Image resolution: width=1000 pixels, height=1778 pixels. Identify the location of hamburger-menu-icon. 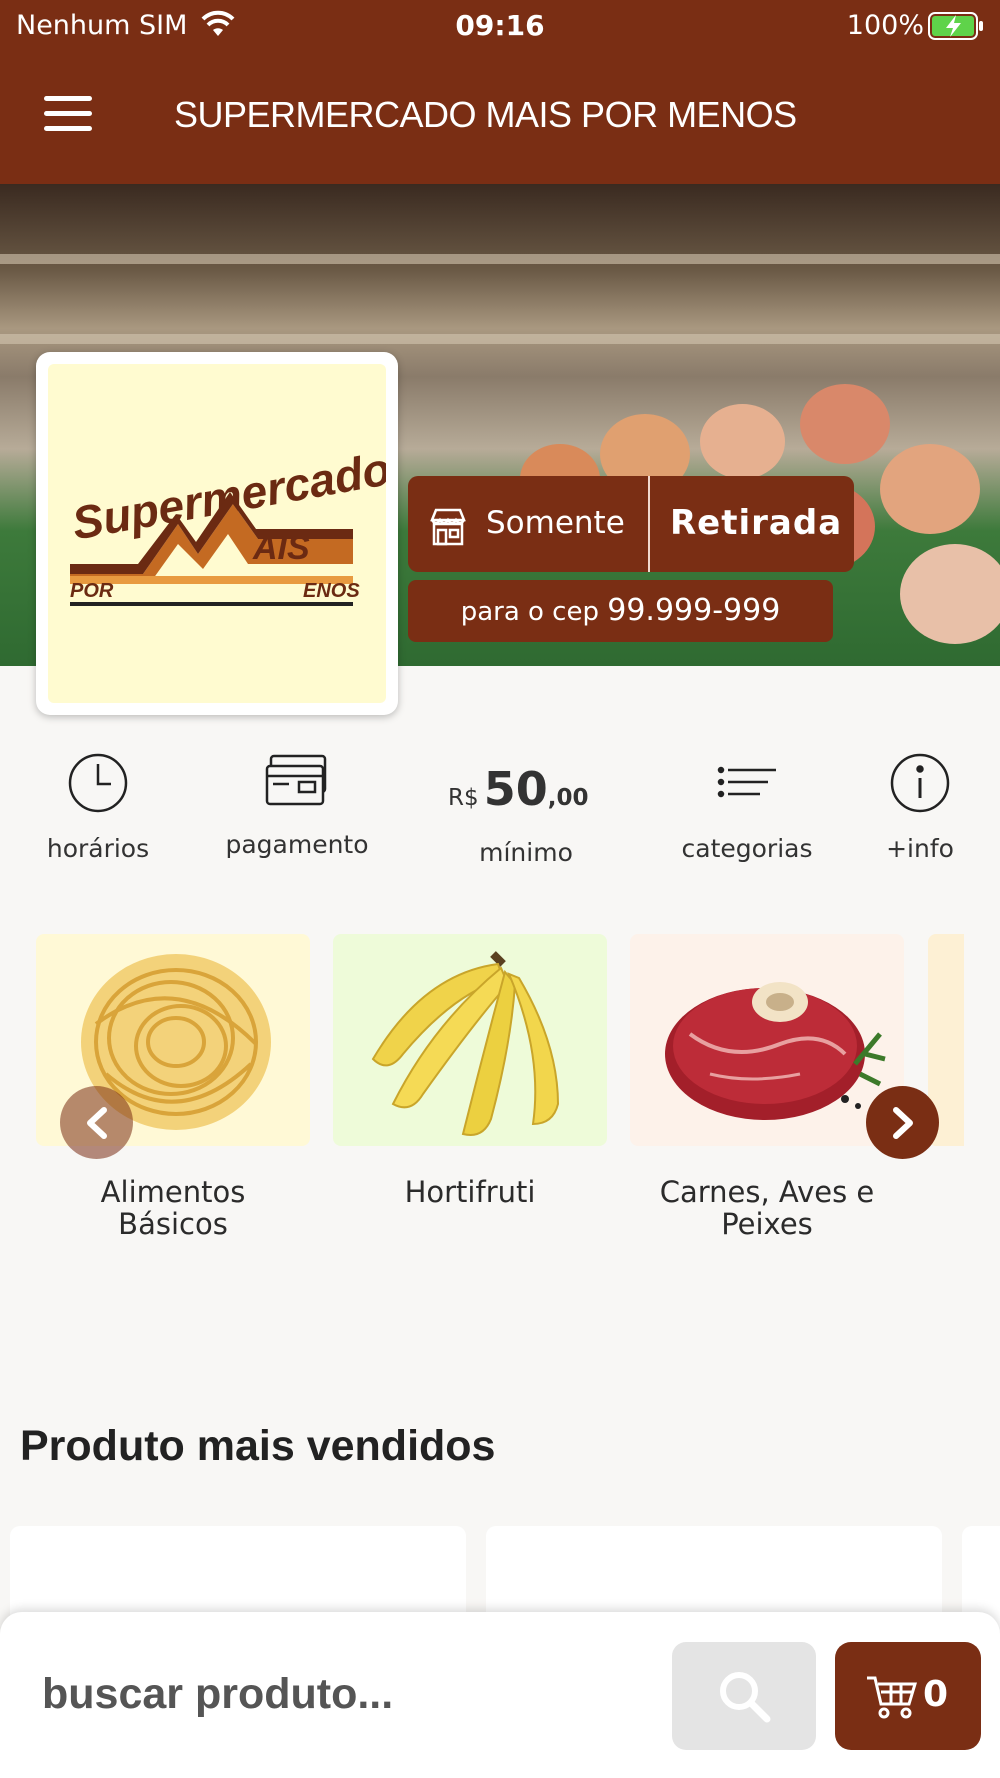
(68, 116).